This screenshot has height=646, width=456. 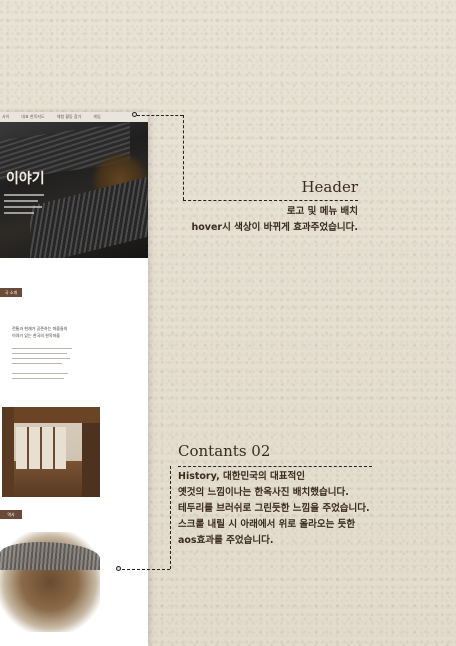 I want to click on section-tag: 국 소개, so click(x=11, y=292).